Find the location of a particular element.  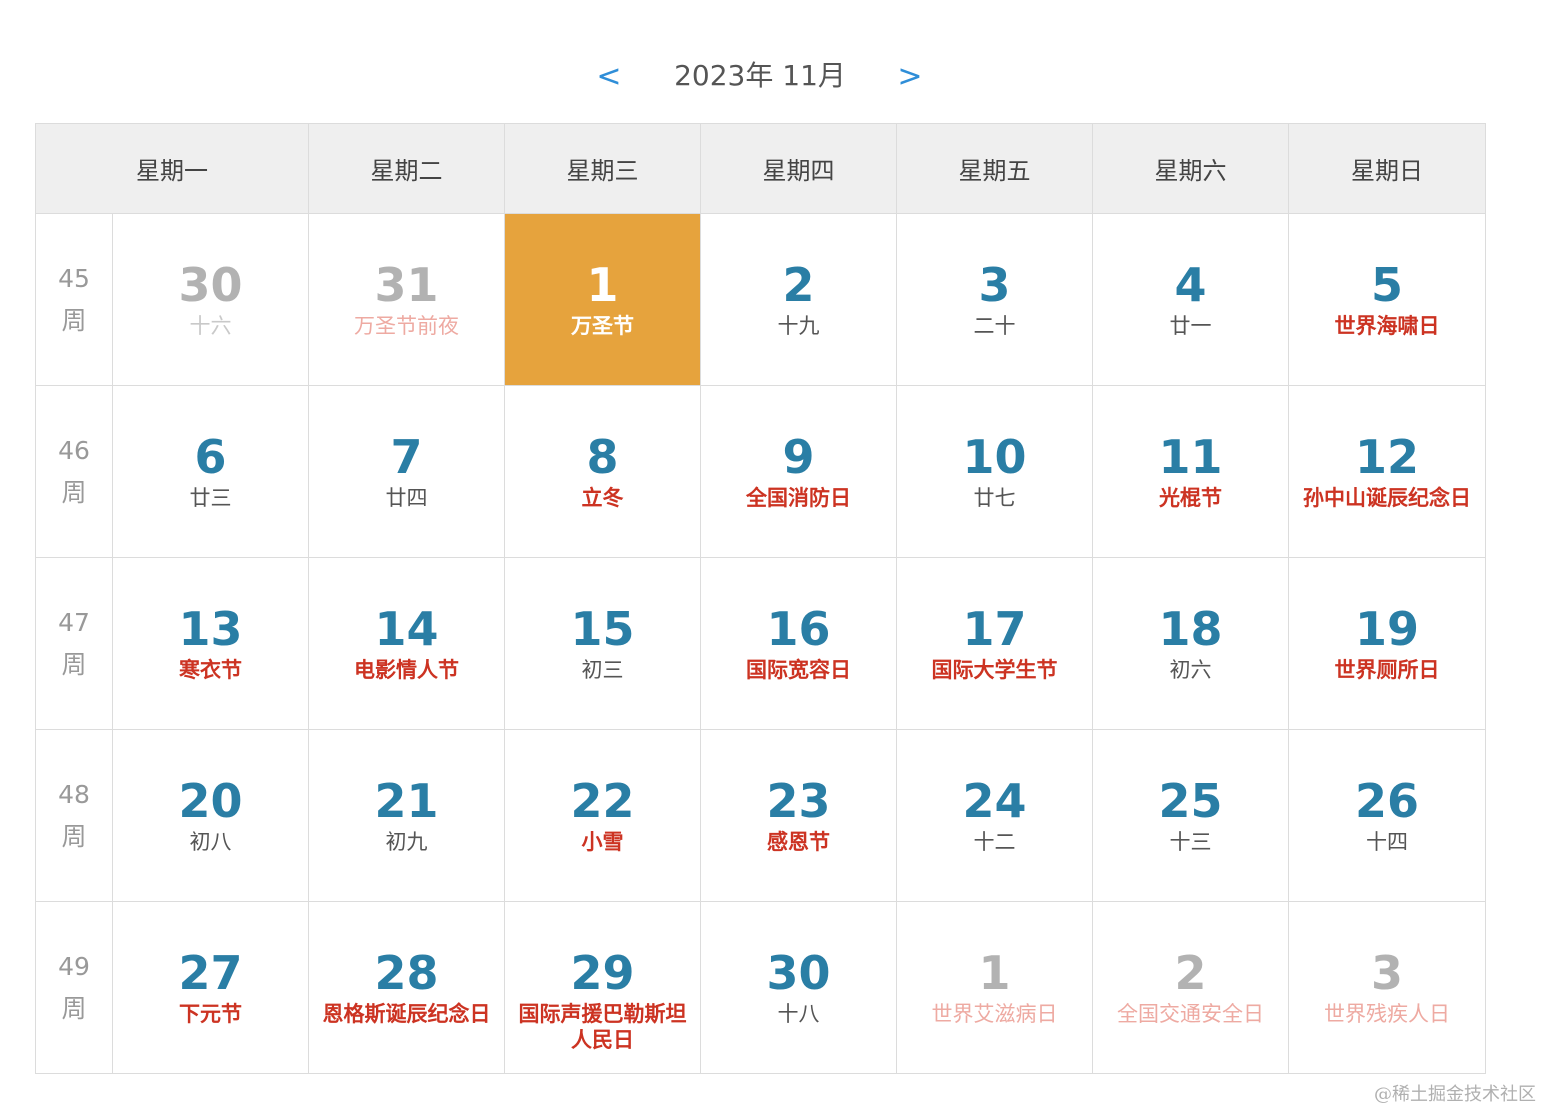

lunar-date-label: 十三 is located at coordinates (1190, 842).